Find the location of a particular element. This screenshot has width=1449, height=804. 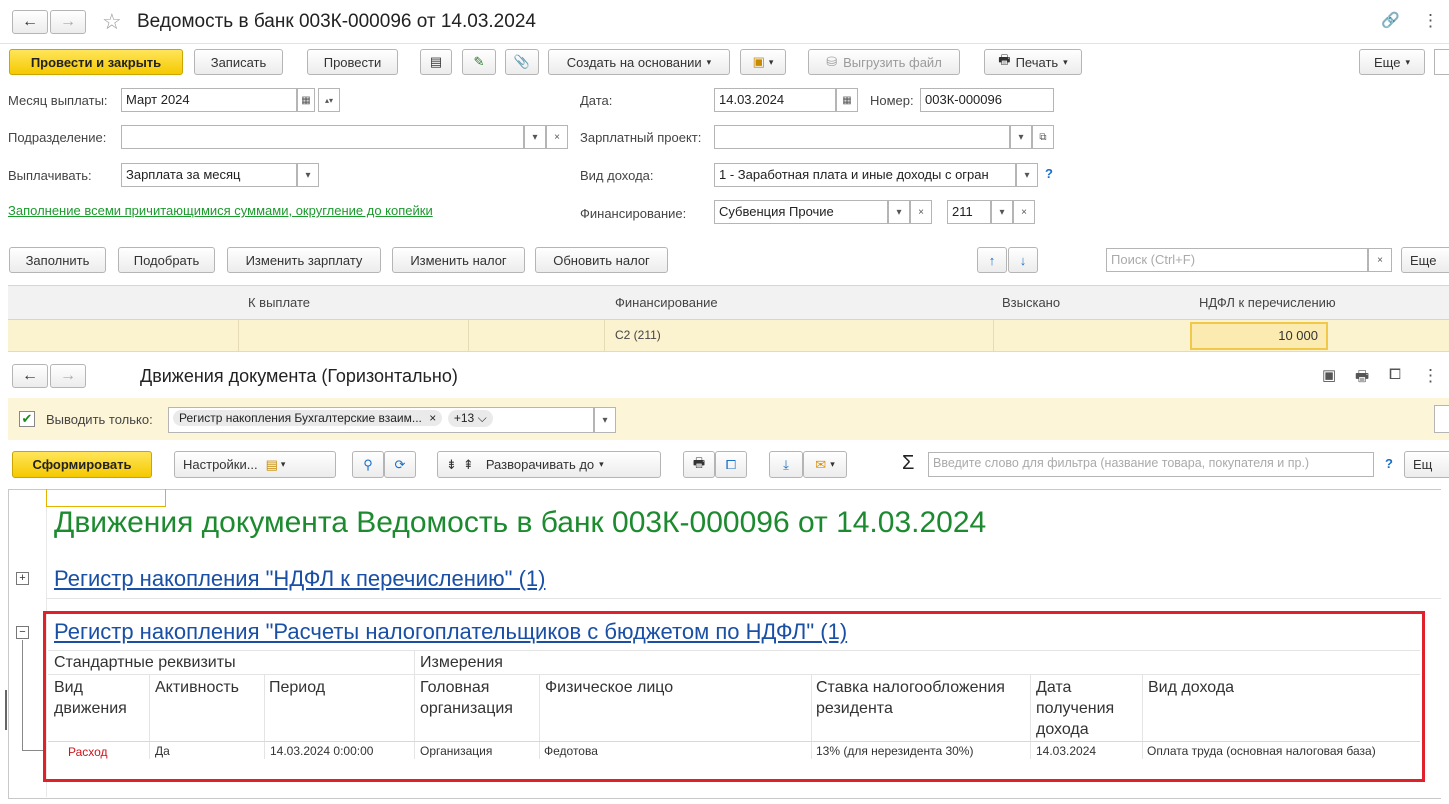

fill-button: Заполнить is located at coordinates (57, 260).